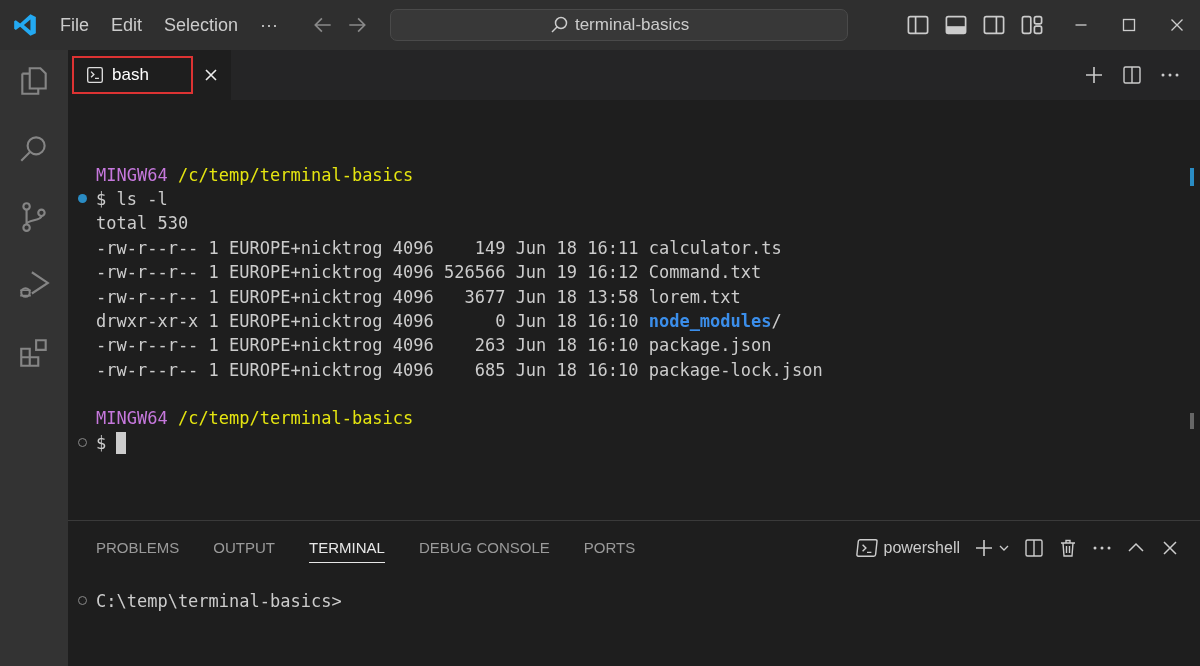 Image resolution: width=1200 pixels, height=666 pixels. Describe the element at coordinates (907, 548) in the screenshot. I see `shell-selector: powershell` at that location.